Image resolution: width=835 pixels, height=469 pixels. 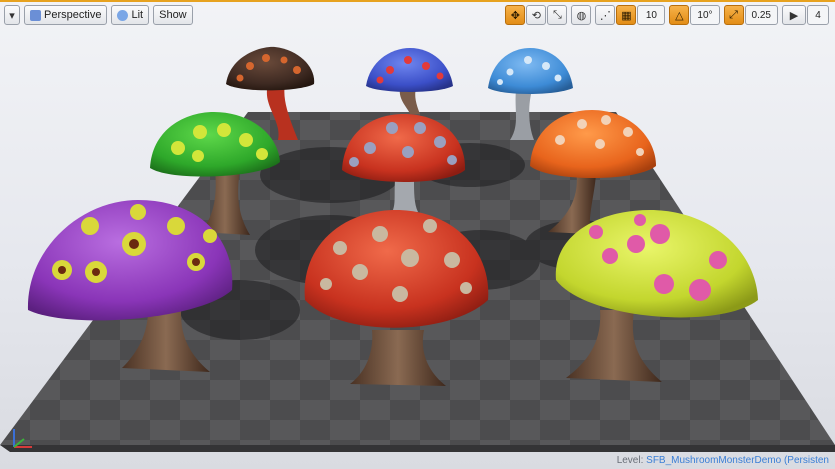 I want to click on rotation-snap-value: 10°, so click(x=705, y=15).